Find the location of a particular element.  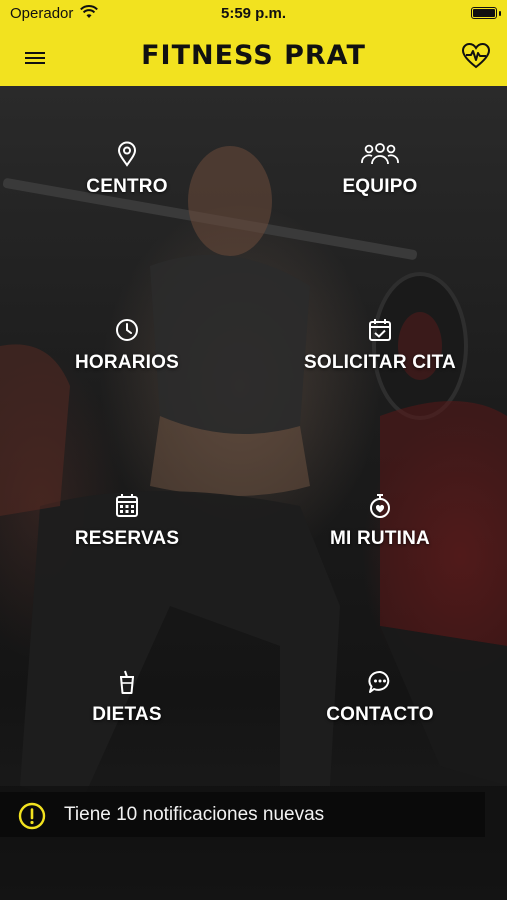

menu-item-equipo: EQUIPO is located at coordinates (380, 169).